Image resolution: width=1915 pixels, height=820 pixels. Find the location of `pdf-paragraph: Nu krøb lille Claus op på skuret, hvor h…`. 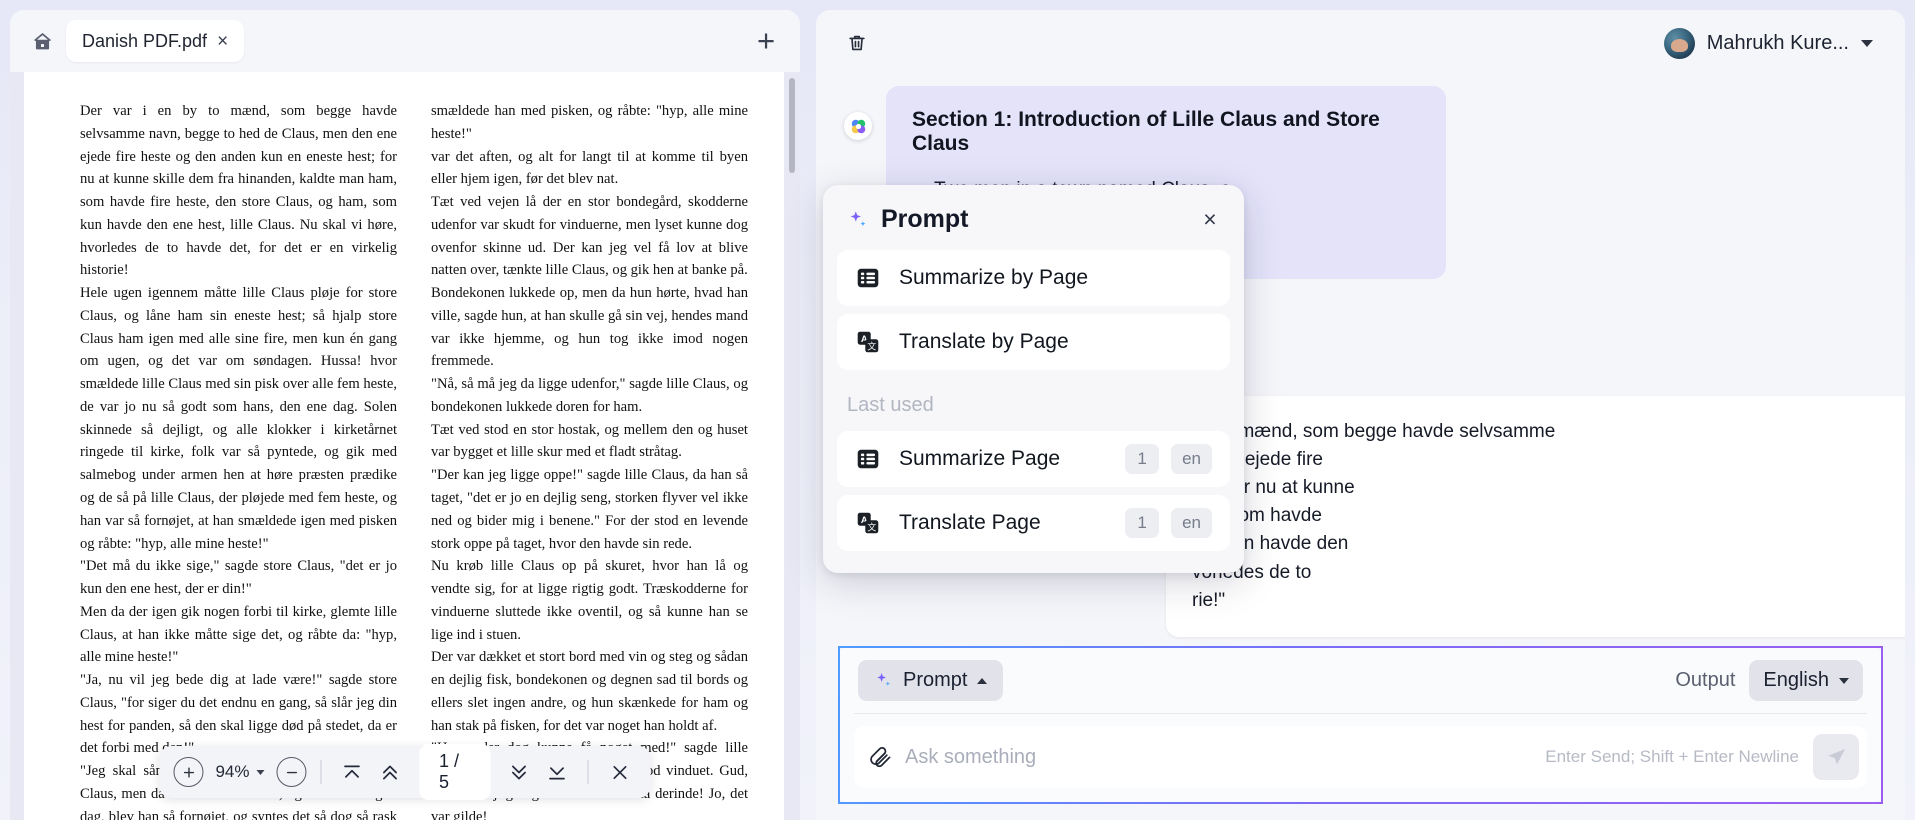

pdf-paragraph: Nu krøb lille Claus op på skuret, hvor h… is located at coordinates (589, 600).